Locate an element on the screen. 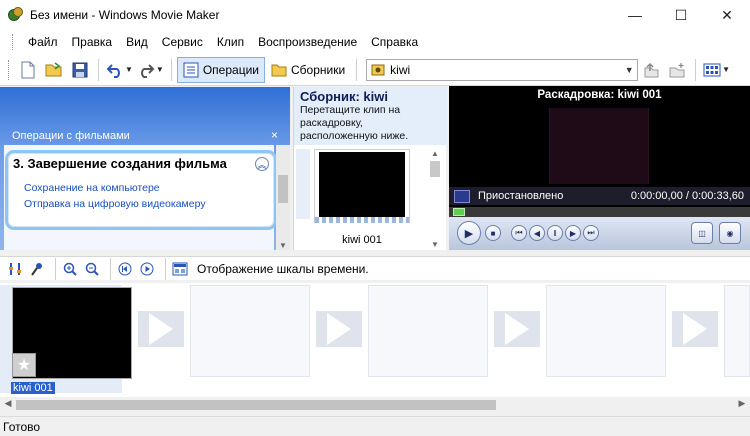 This screenshot has width=750, height=436. rewind-button: ◀ is located at coordinates (537, 233).